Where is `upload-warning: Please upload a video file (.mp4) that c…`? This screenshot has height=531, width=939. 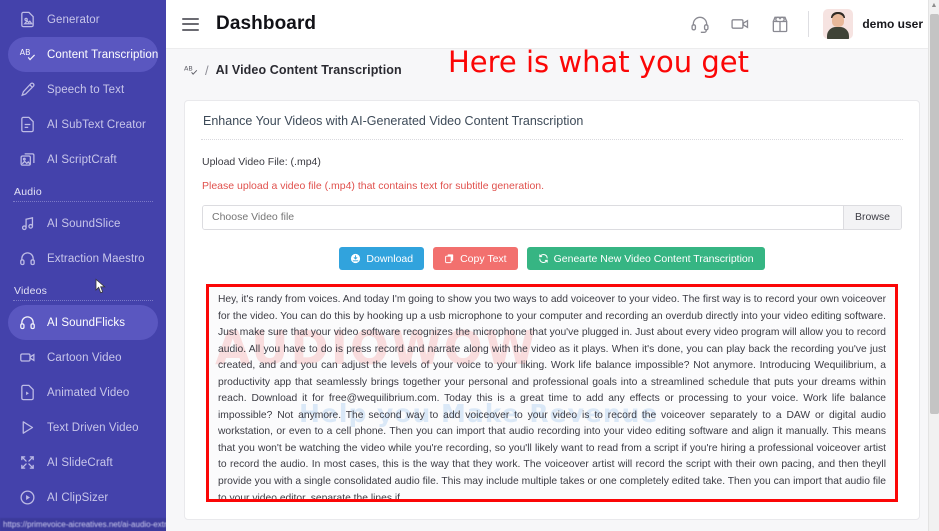 upload-warning: Please upload a video file (.mp4) that c… is located at coordinates (373, 186).